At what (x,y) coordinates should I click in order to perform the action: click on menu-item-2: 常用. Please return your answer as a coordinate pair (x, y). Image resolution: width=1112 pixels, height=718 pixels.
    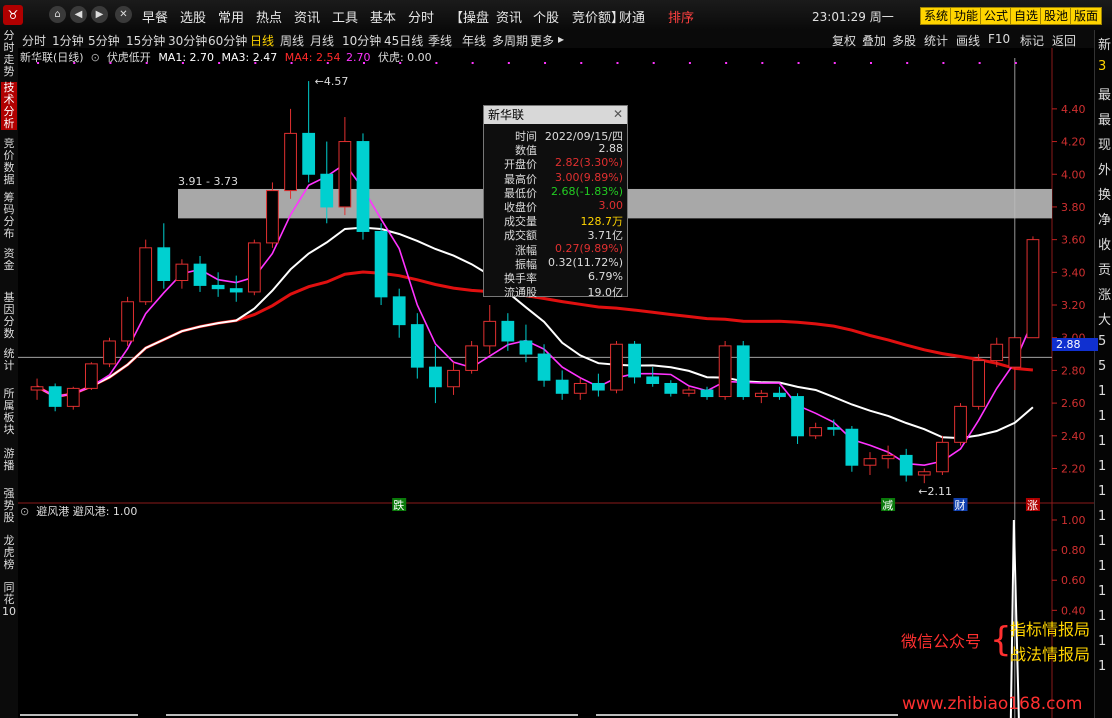
    Looking at the image, I should click on (231, 16).